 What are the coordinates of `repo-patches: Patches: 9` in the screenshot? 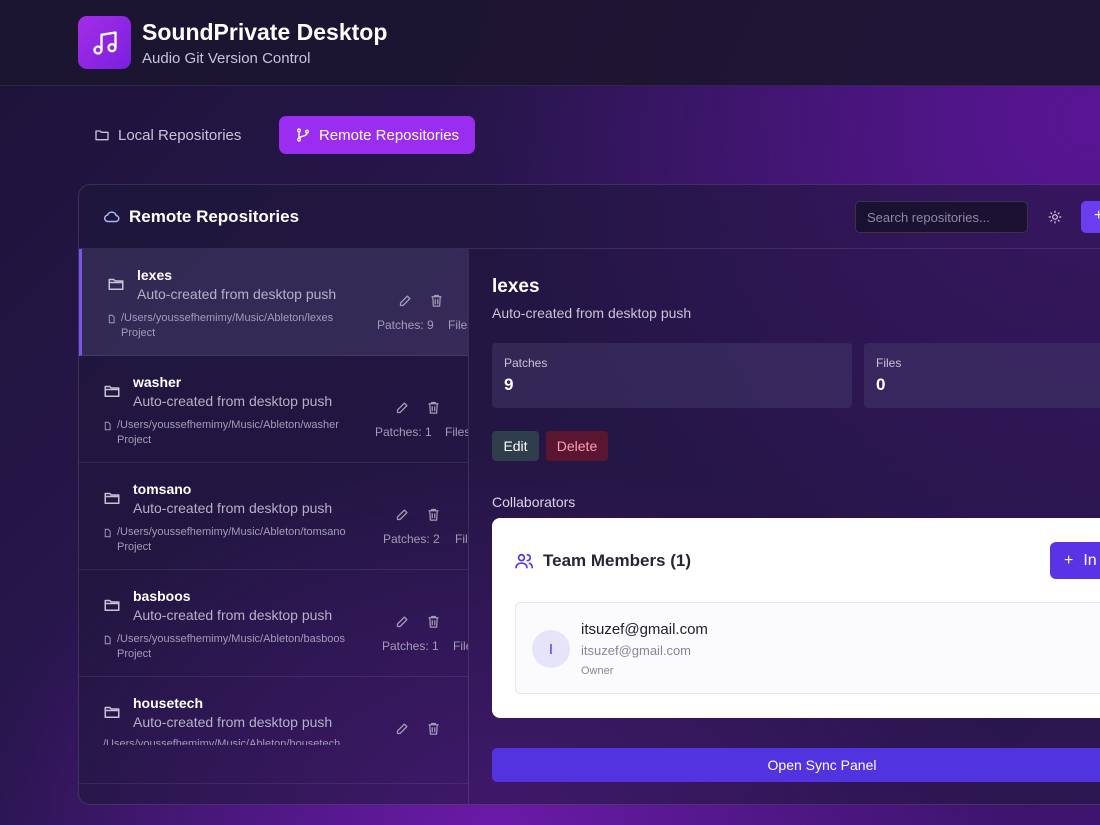 It's located at (405, 325).